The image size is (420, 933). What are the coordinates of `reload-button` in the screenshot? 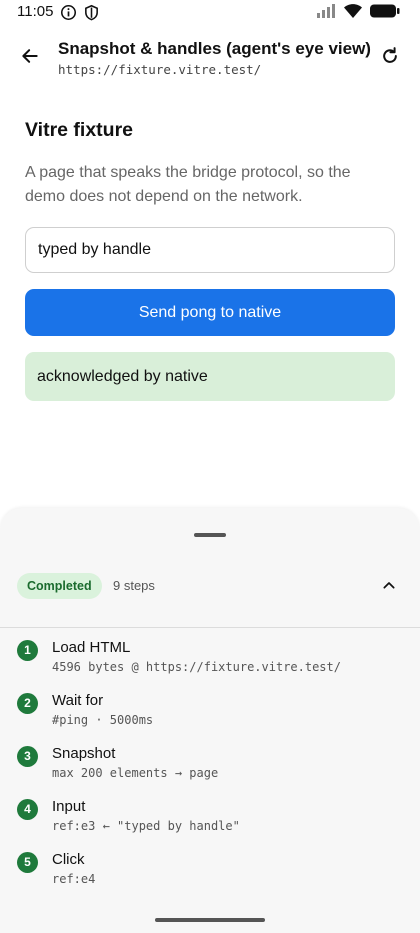 It's located at (390, 58).